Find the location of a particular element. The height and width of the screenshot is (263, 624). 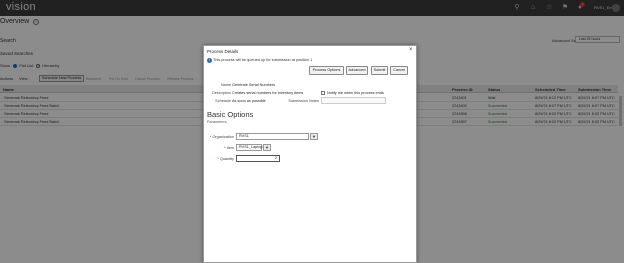

quantity-label: * Quantity is located at coordinates (225, 159).